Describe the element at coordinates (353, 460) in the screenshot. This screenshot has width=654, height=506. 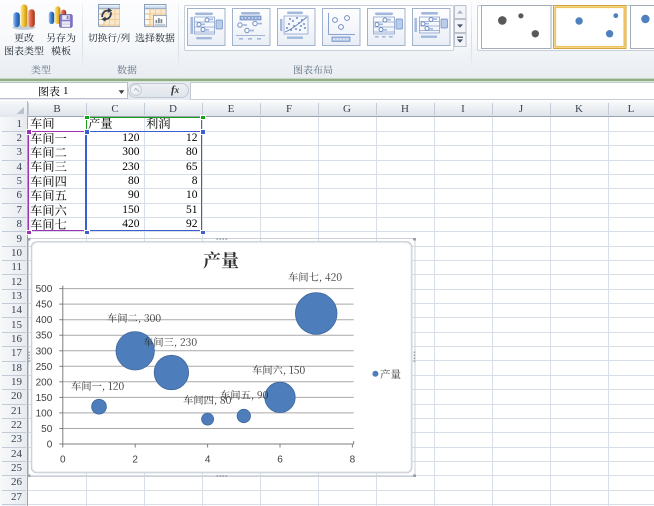
I see `svg-text: 8` at that location.